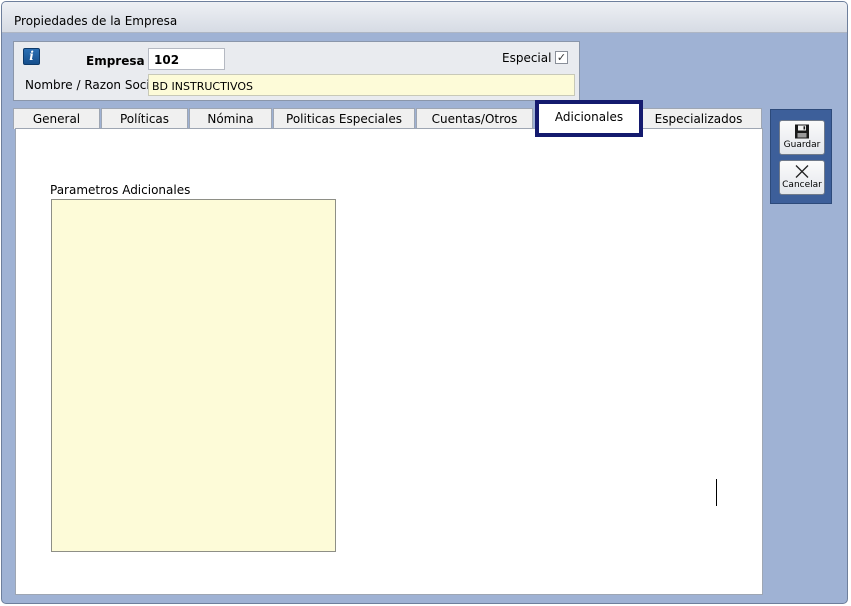  Describe the element at coordinates (561, 57) in the screenshot. I see `especial-checkbox: ✓` at that location.